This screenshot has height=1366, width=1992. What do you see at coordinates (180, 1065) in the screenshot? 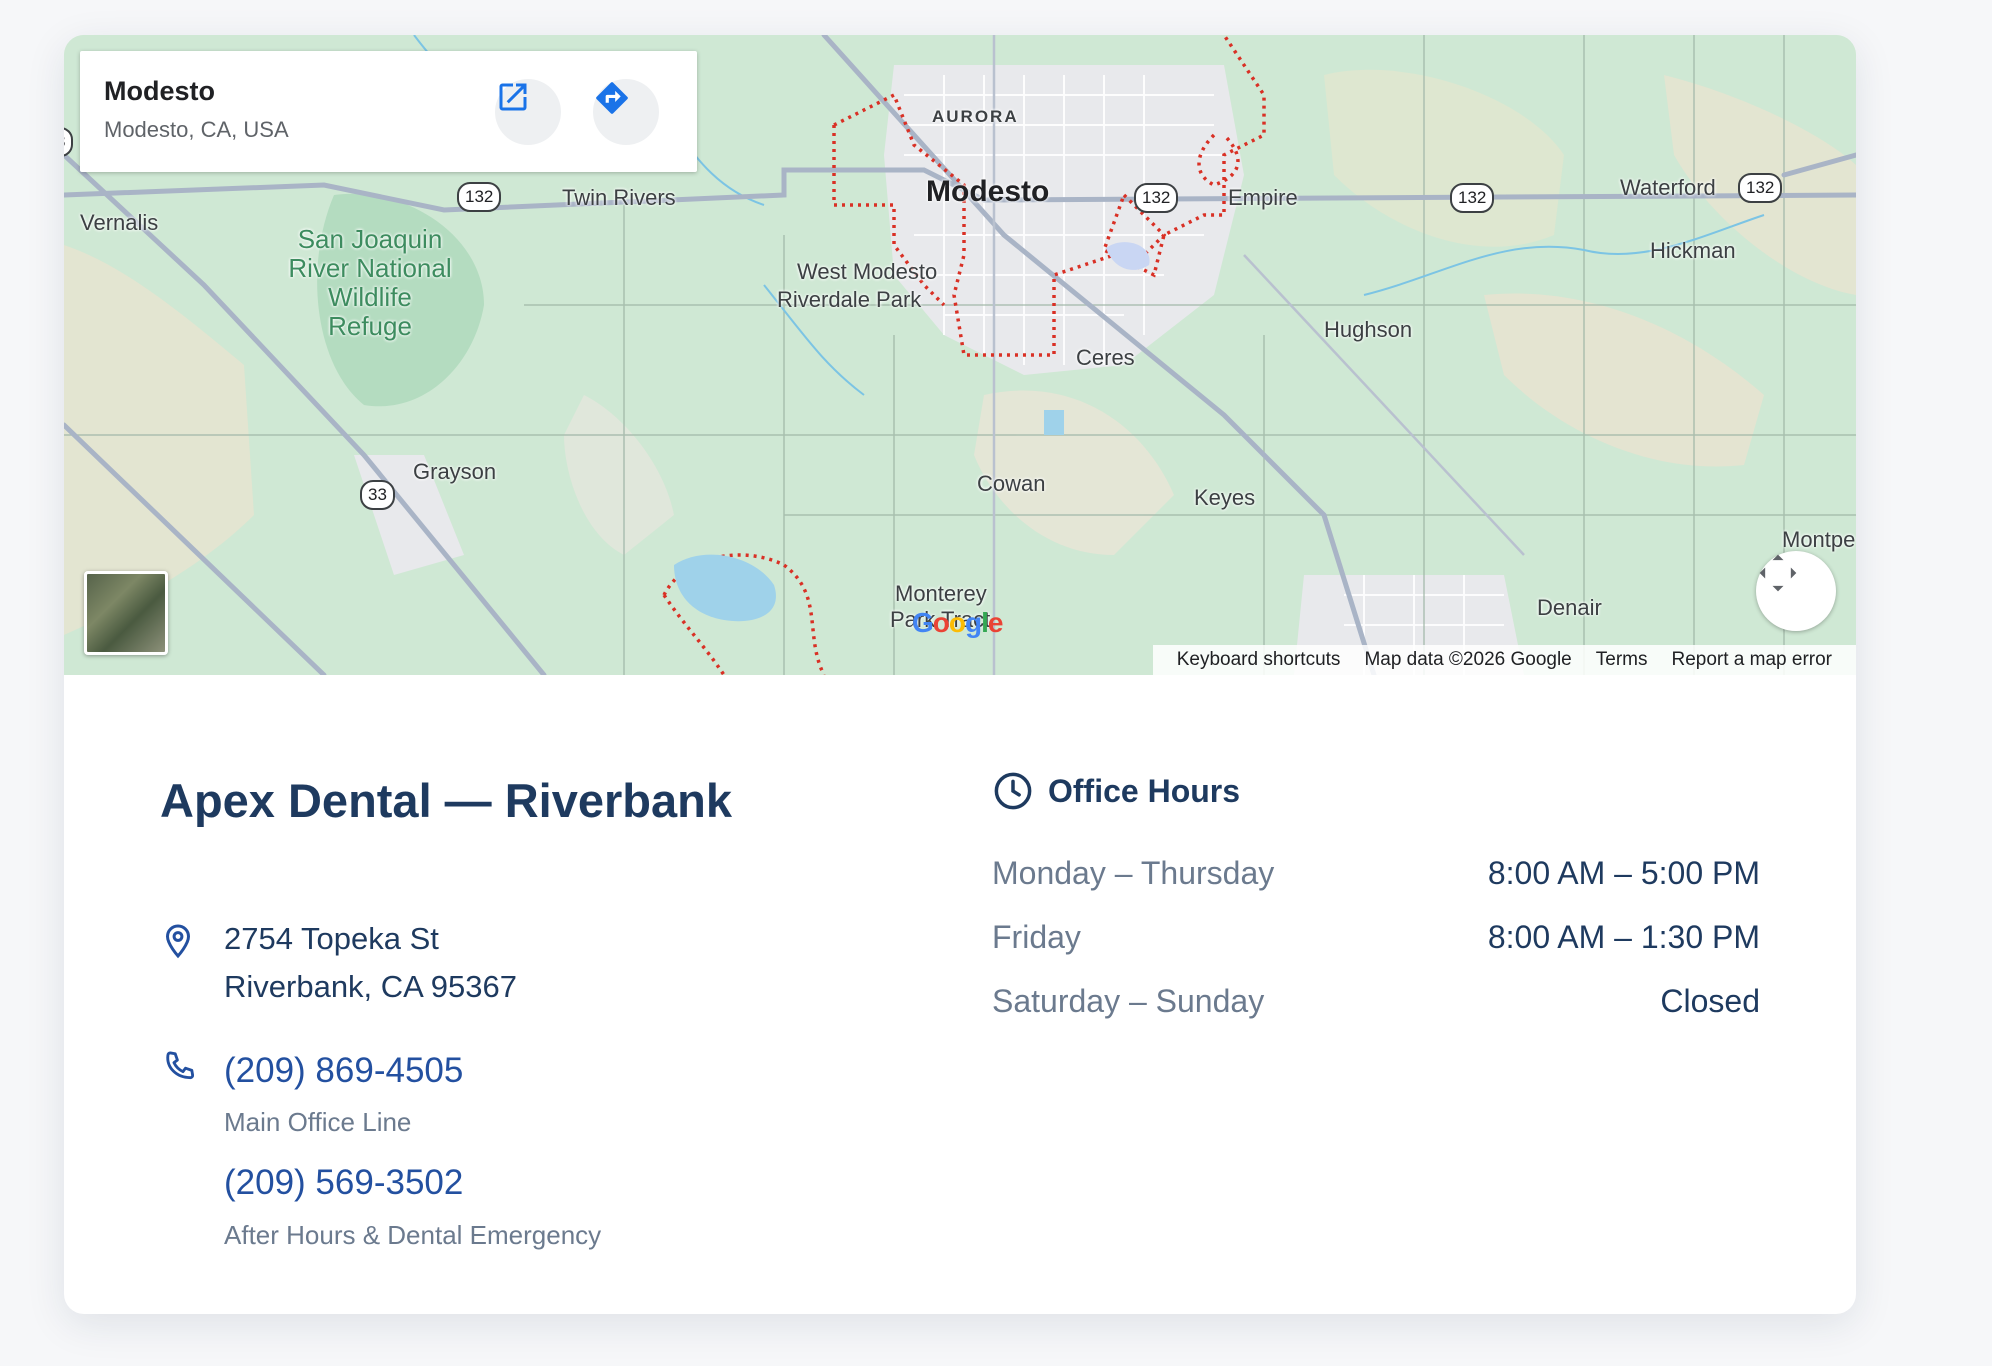
I see `phone-icon` at bounding box center [180, 1065].